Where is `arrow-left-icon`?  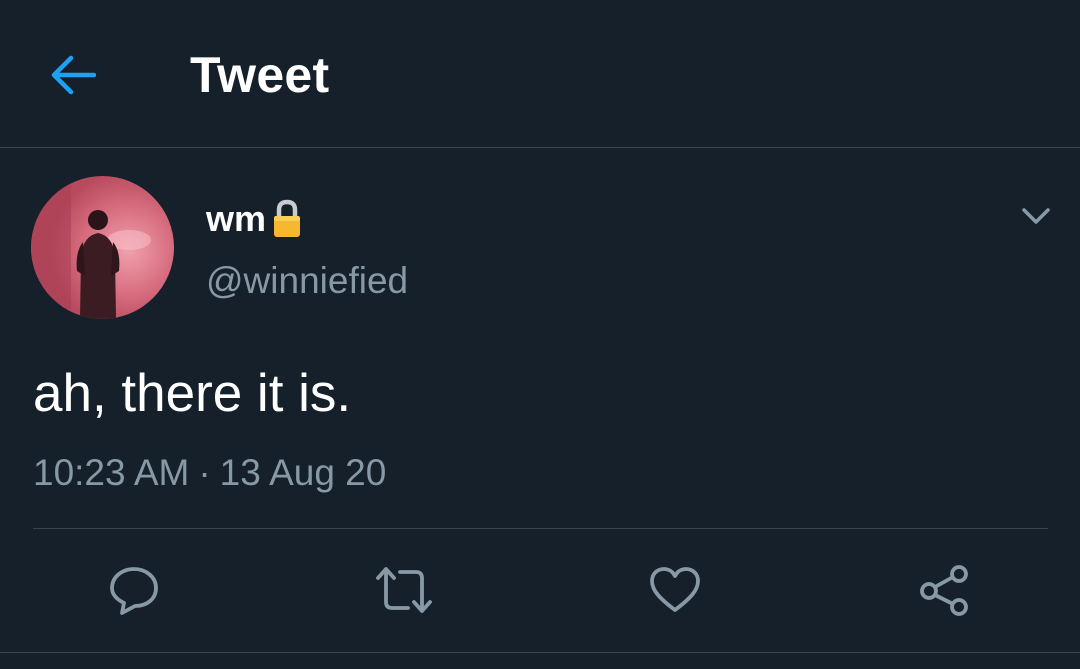
arrow-left-icon is located at coordinates (73, 75).